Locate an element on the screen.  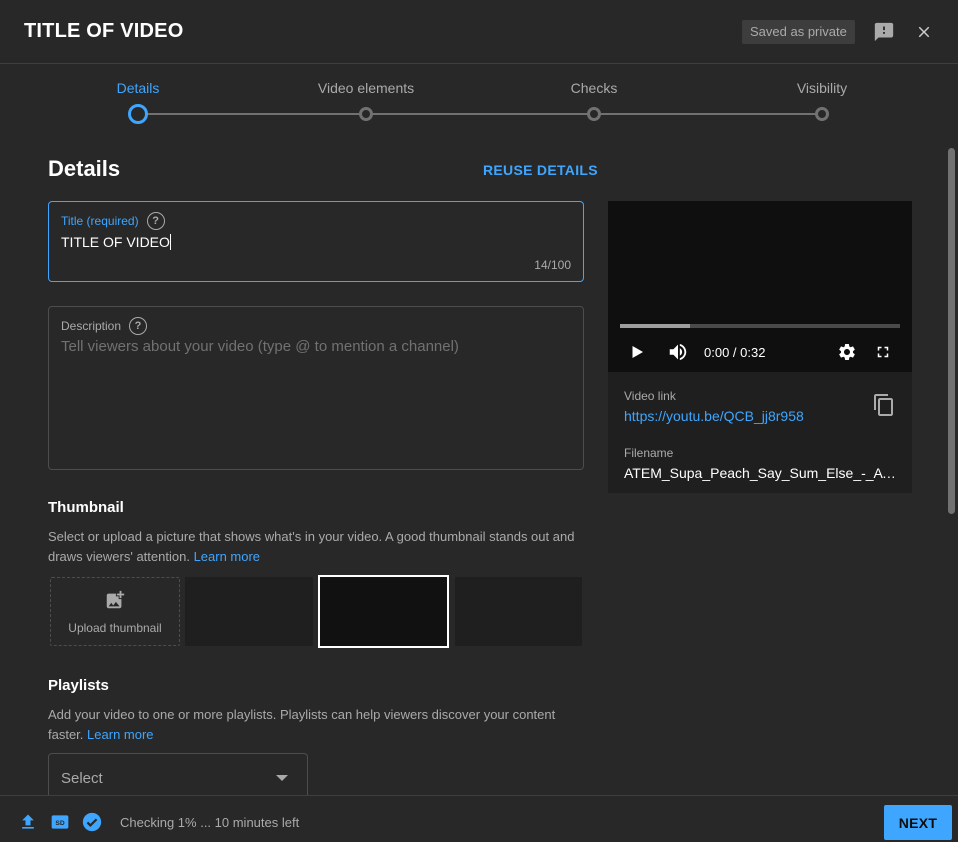
title-label-text: Title (required) is located at coordinates (100, 221).